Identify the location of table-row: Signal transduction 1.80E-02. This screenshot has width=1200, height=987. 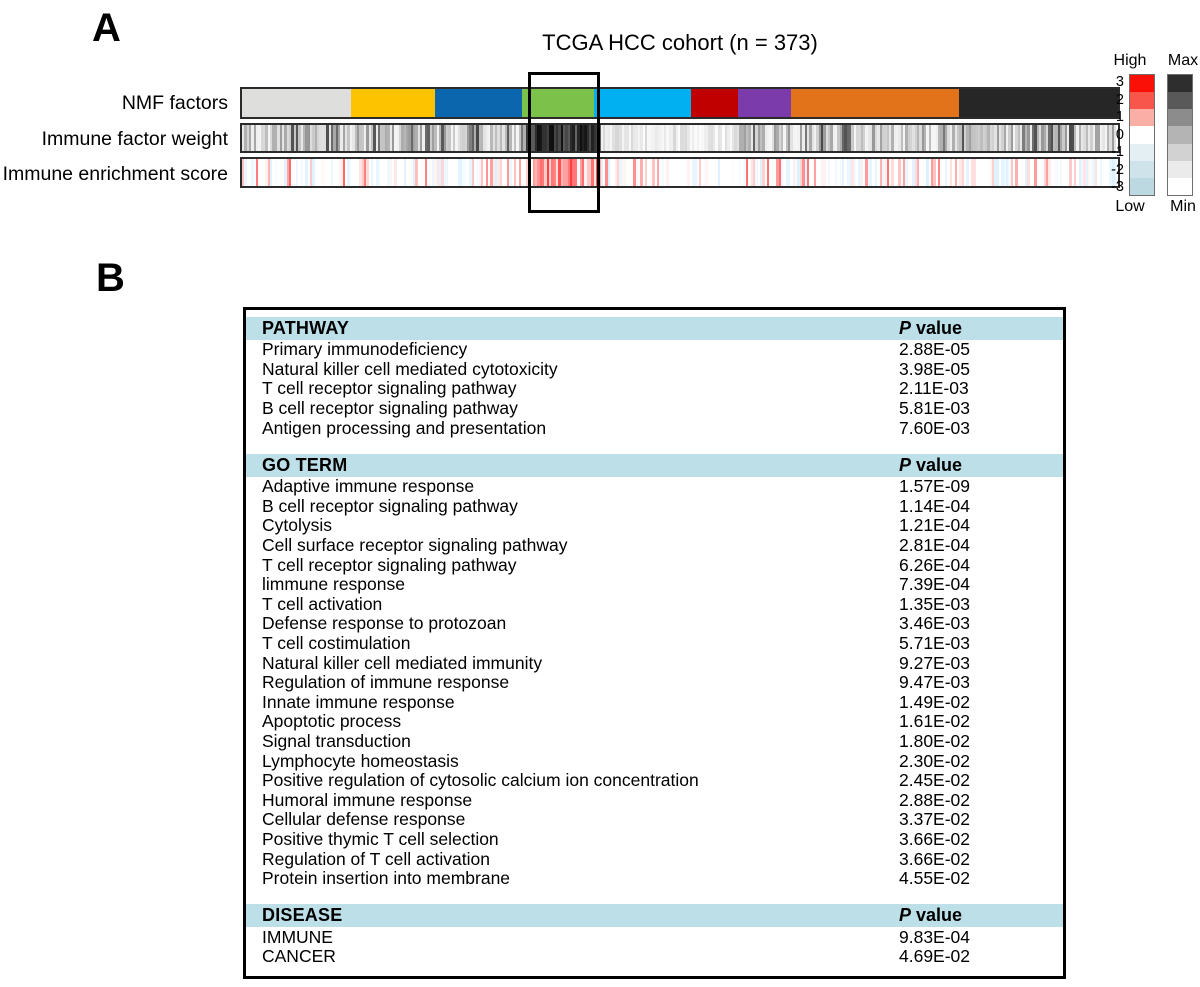
(654, 741).